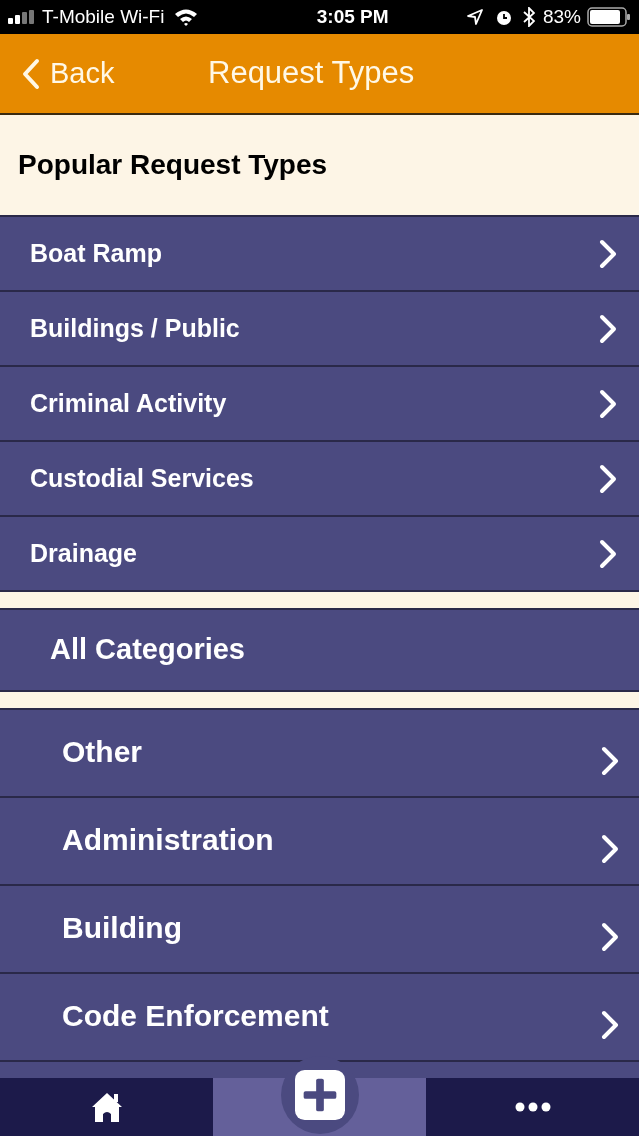 This screenshot has width=639, height=1136. Describe the element at coordinates (503, 17) in the screenshot. I see `alarm-icon` at that location.